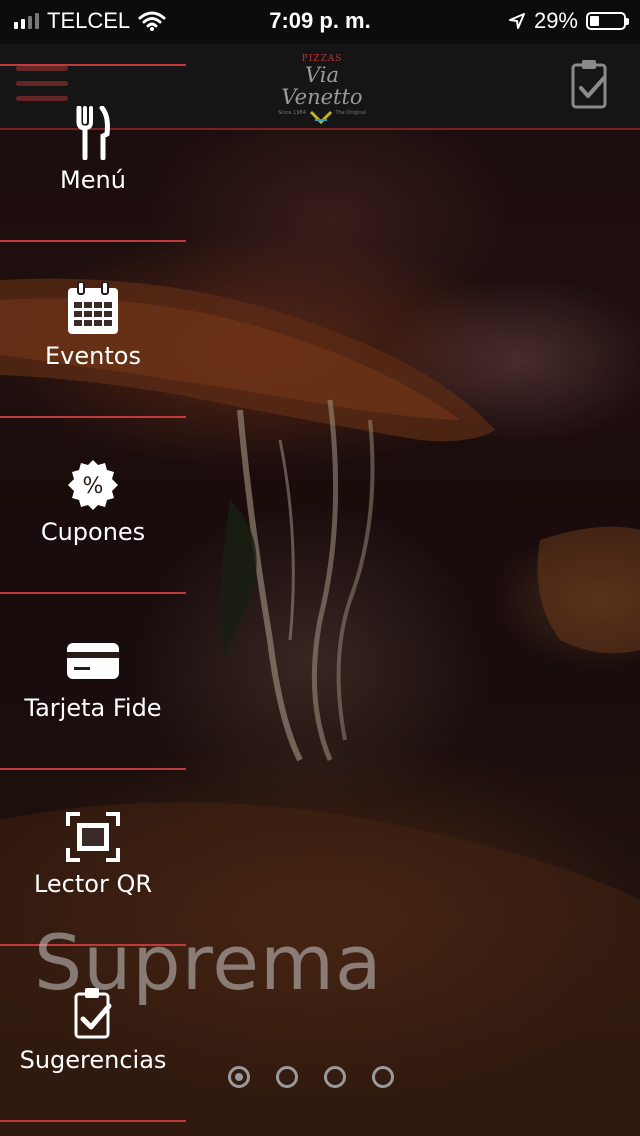 This screenshot has width=640, height=1136. I want to click on status-bar: TELCEL 7:09 p. m. 29%, so click(320, 22).